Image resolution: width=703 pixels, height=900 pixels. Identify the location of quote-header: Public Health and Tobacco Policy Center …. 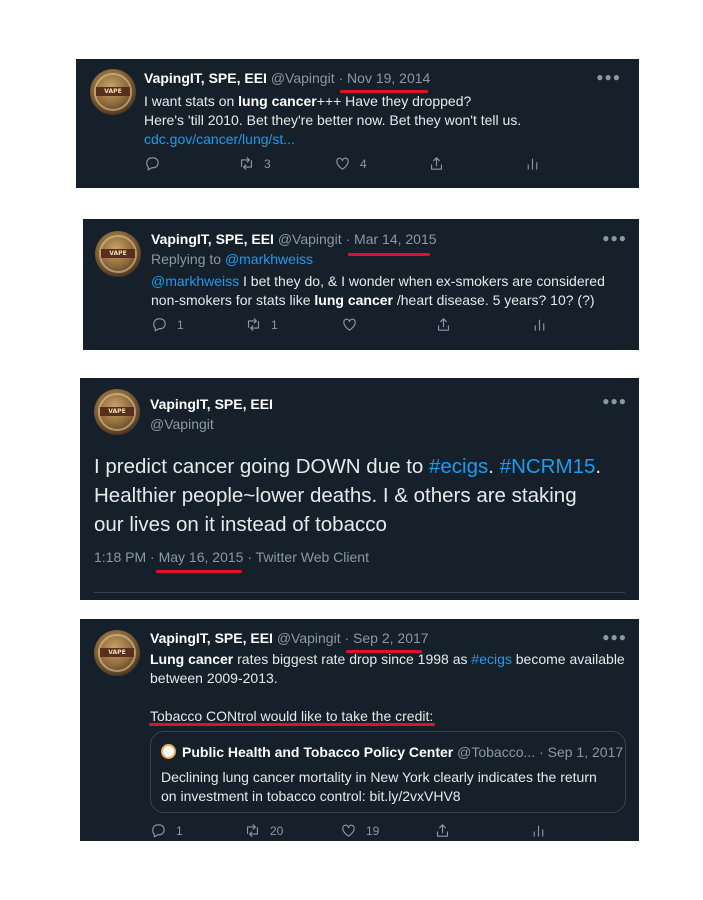
(392, 752).